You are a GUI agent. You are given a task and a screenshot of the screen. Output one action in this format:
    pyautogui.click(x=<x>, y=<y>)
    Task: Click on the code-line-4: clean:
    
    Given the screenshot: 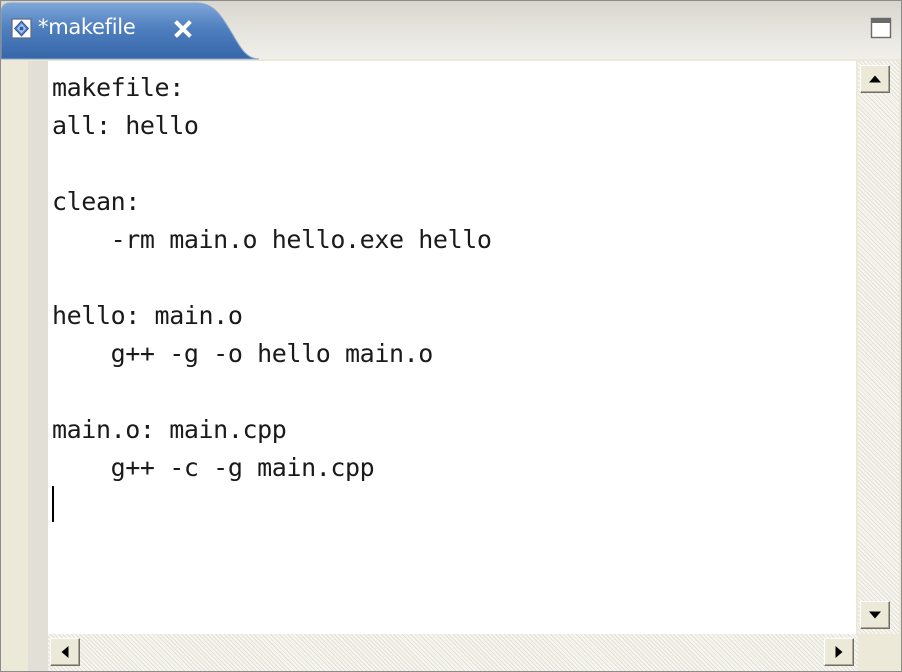 What is the action you would take?
    pyautogui.click(x=96, y=201)
    